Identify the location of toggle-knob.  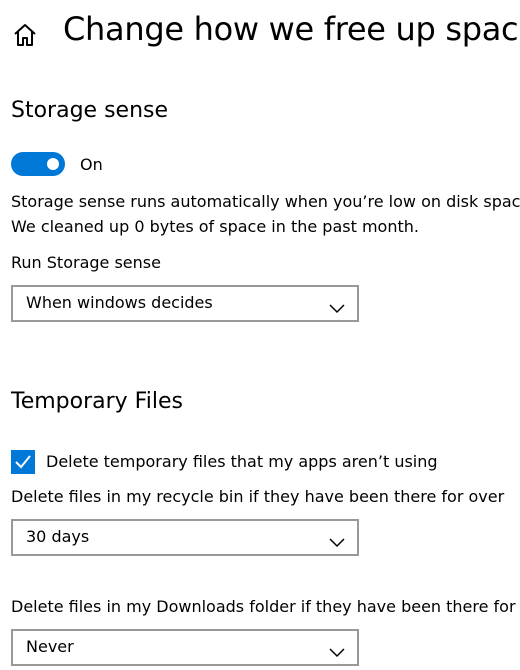
(53, 164).